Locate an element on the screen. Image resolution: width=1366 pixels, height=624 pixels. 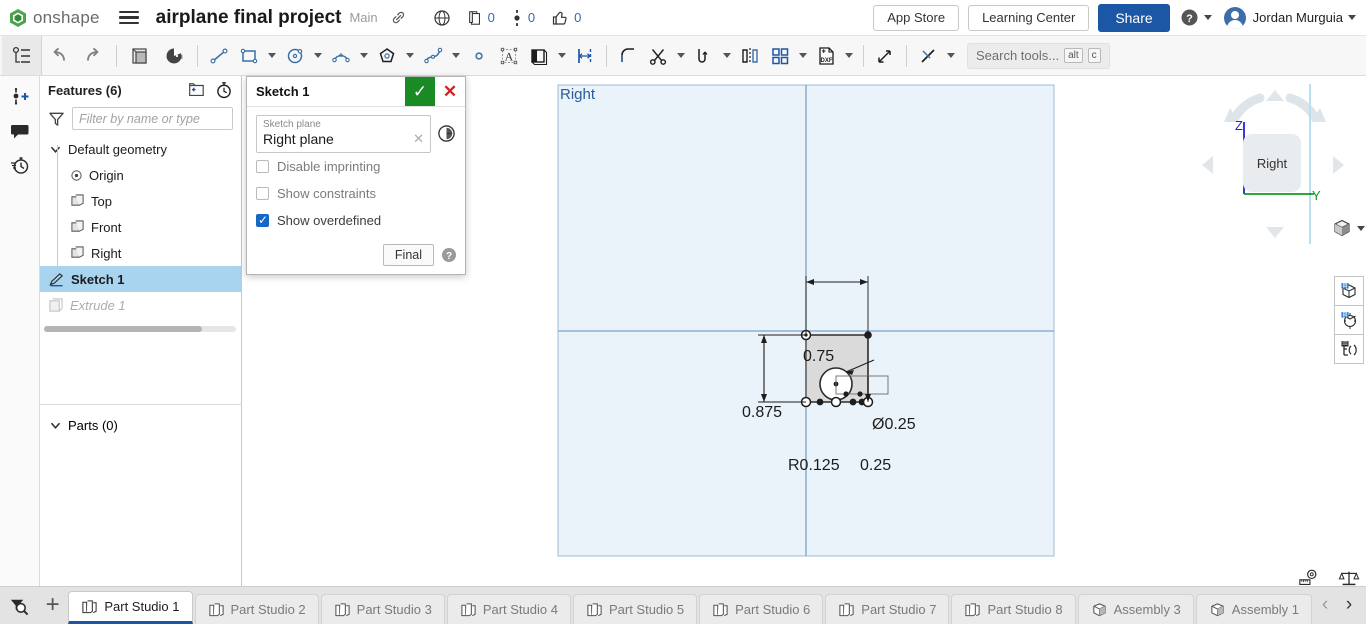
share-button: Share is located at coordinates (1134, 17).